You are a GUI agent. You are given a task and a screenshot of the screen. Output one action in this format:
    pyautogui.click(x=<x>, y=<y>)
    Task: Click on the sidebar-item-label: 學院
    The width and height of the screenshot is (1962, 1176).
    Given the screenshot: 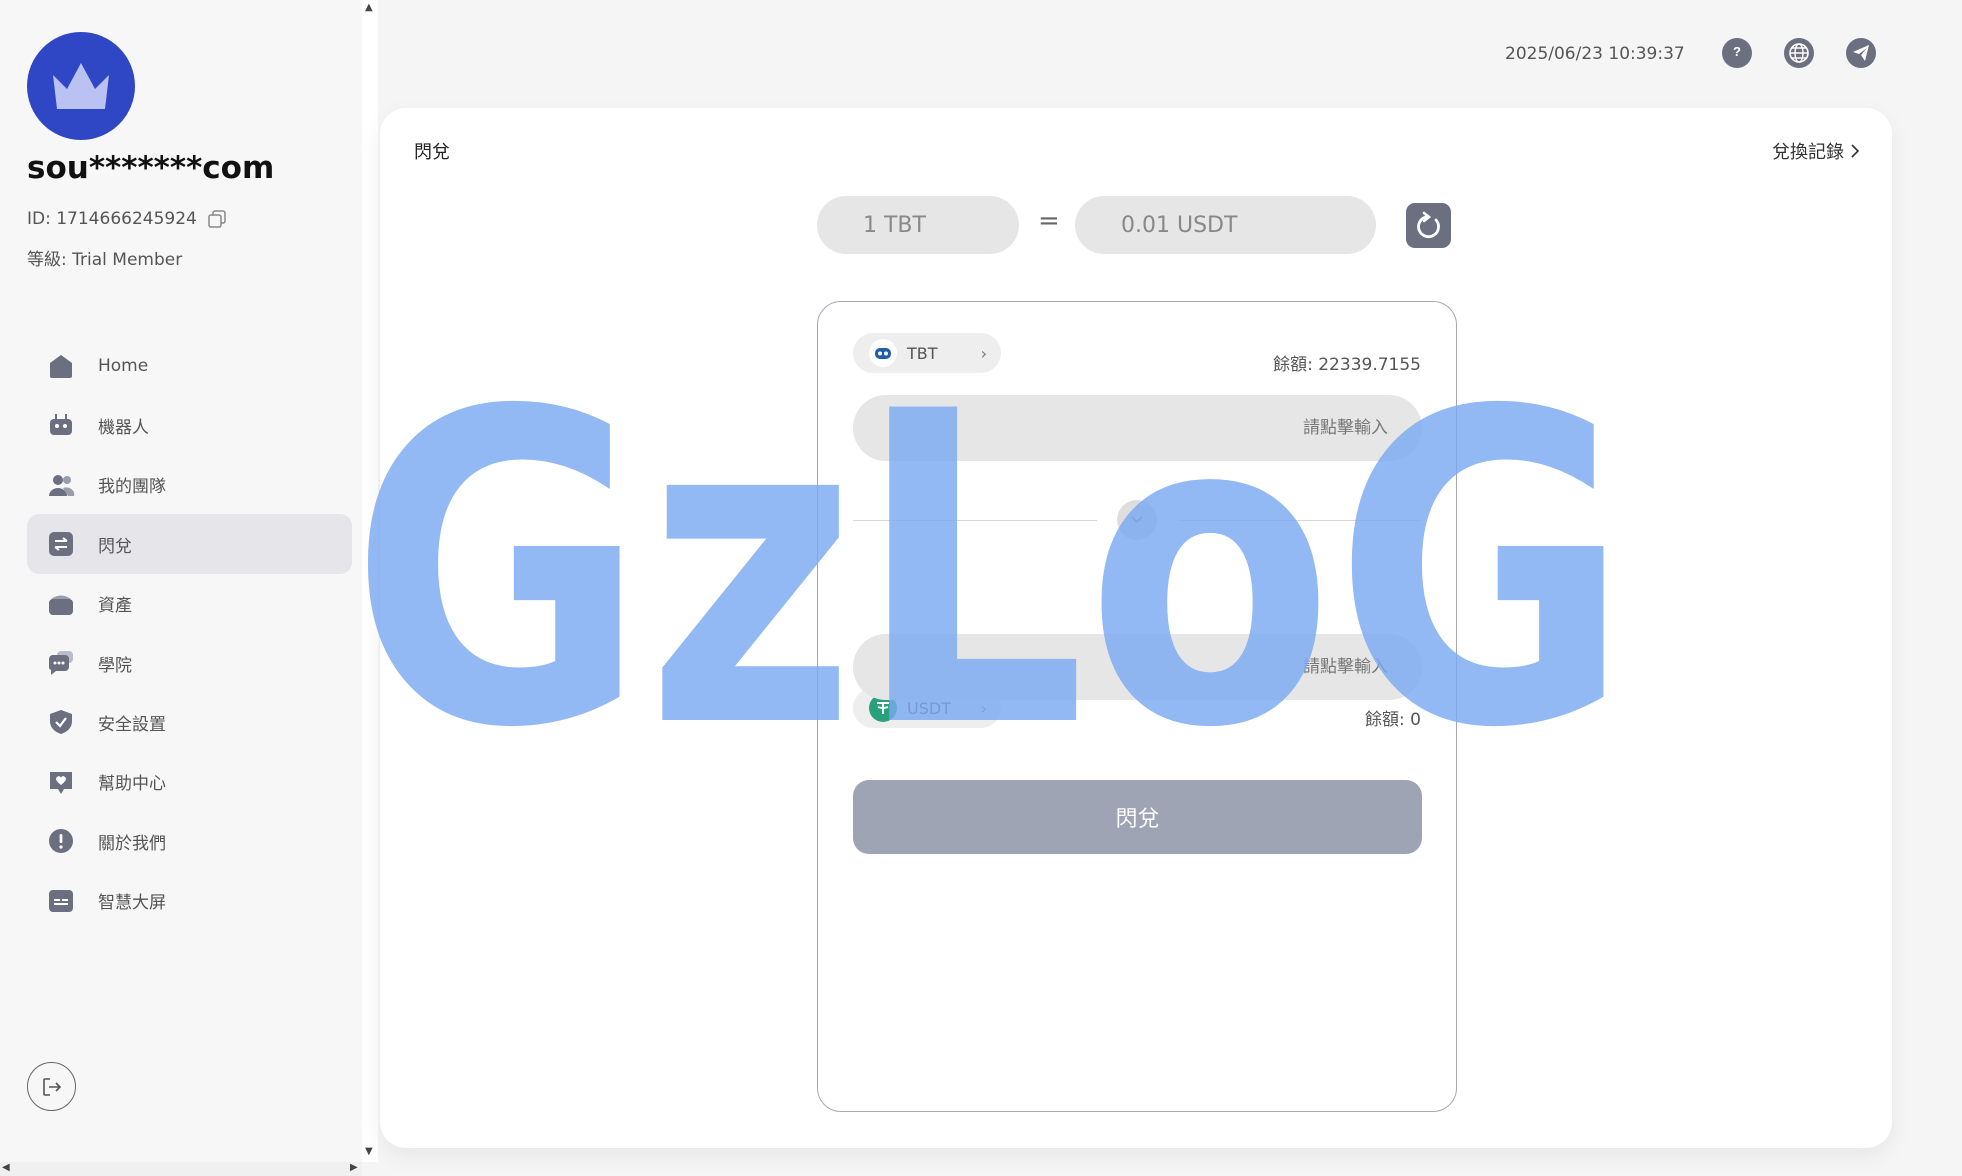 What is the action you would take?
    pyautogui.click(x=115, y=665)
    